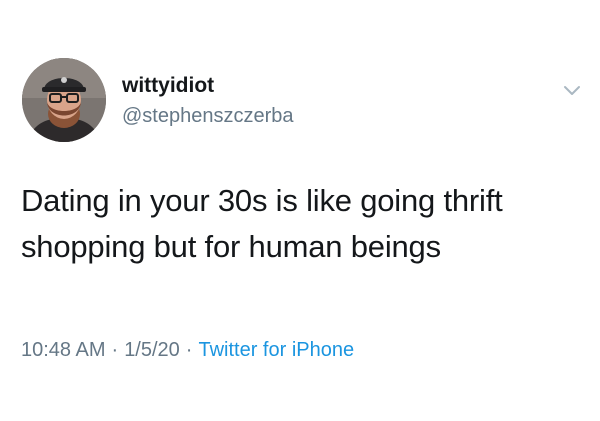 The height and width of the screenshot is (421, 600). I want to click on display-name: wittyidiot, so click(168, 86).